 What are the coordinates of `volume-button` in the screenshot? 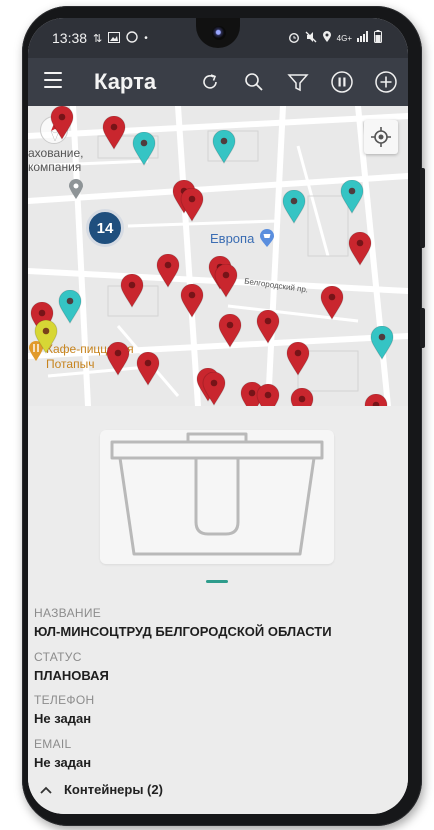 It's located at (422, 208).